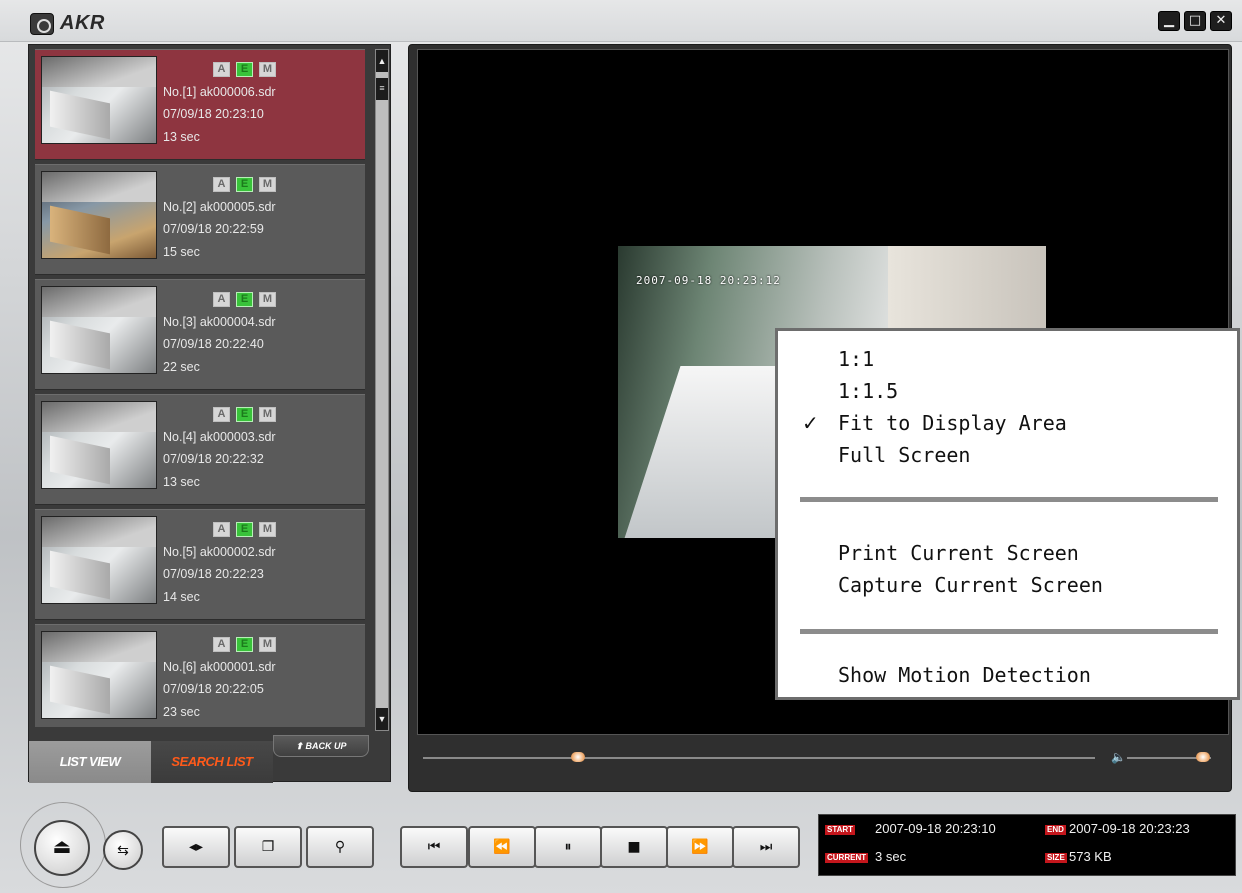 This screenshot has height=893, width=1242. Describe the element at coordinates (219, 437) in the screenshot. I see `item-filename: No.[4] ak000003.sdr` at that location.